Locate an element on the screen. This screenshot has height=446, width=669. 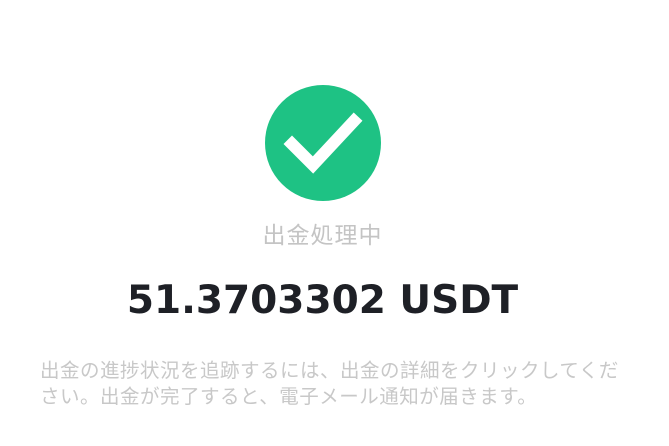
check-icon is located at coordinates (323, 143).